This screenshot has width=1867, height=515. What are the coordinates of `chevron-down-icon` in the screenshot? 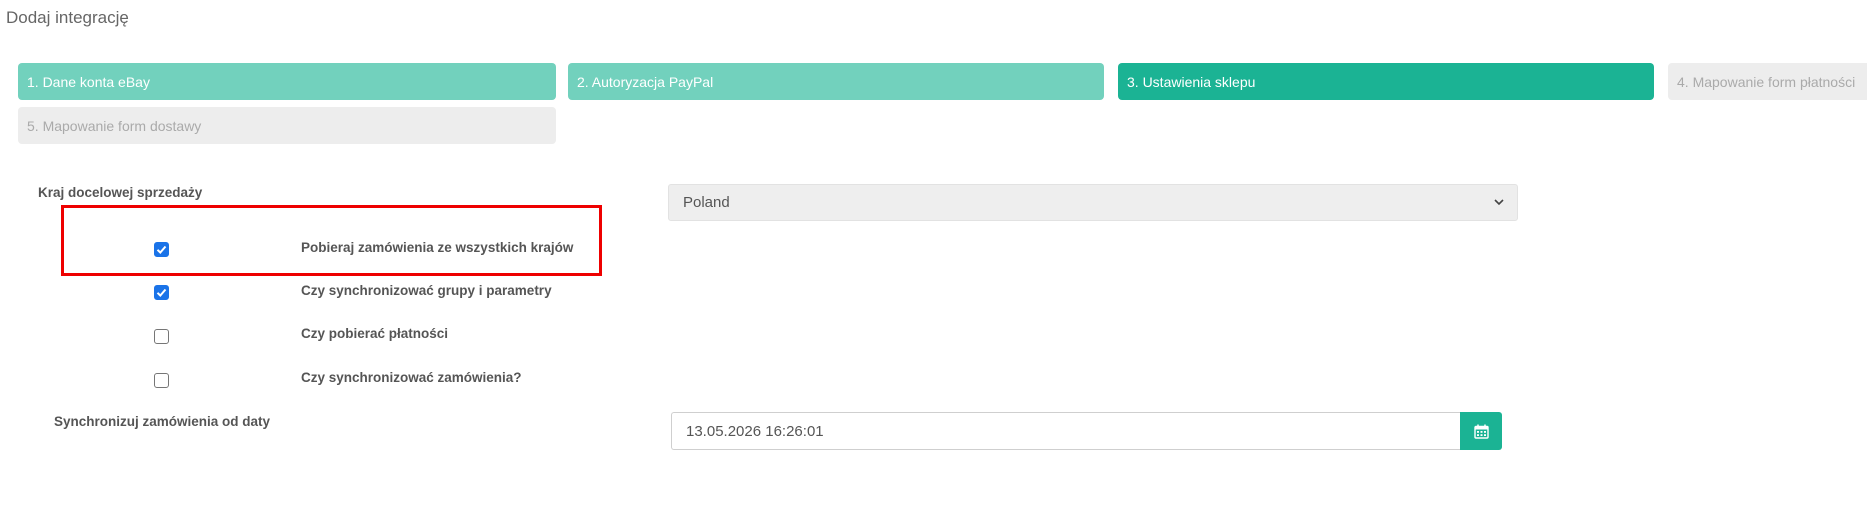 It's located at (1499, 202).